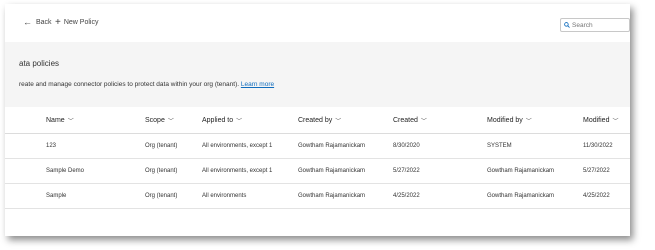  Describe the element at coordinates (406, 171) in the screenshot. I see `cell-created: 5/27/2022` at that location.